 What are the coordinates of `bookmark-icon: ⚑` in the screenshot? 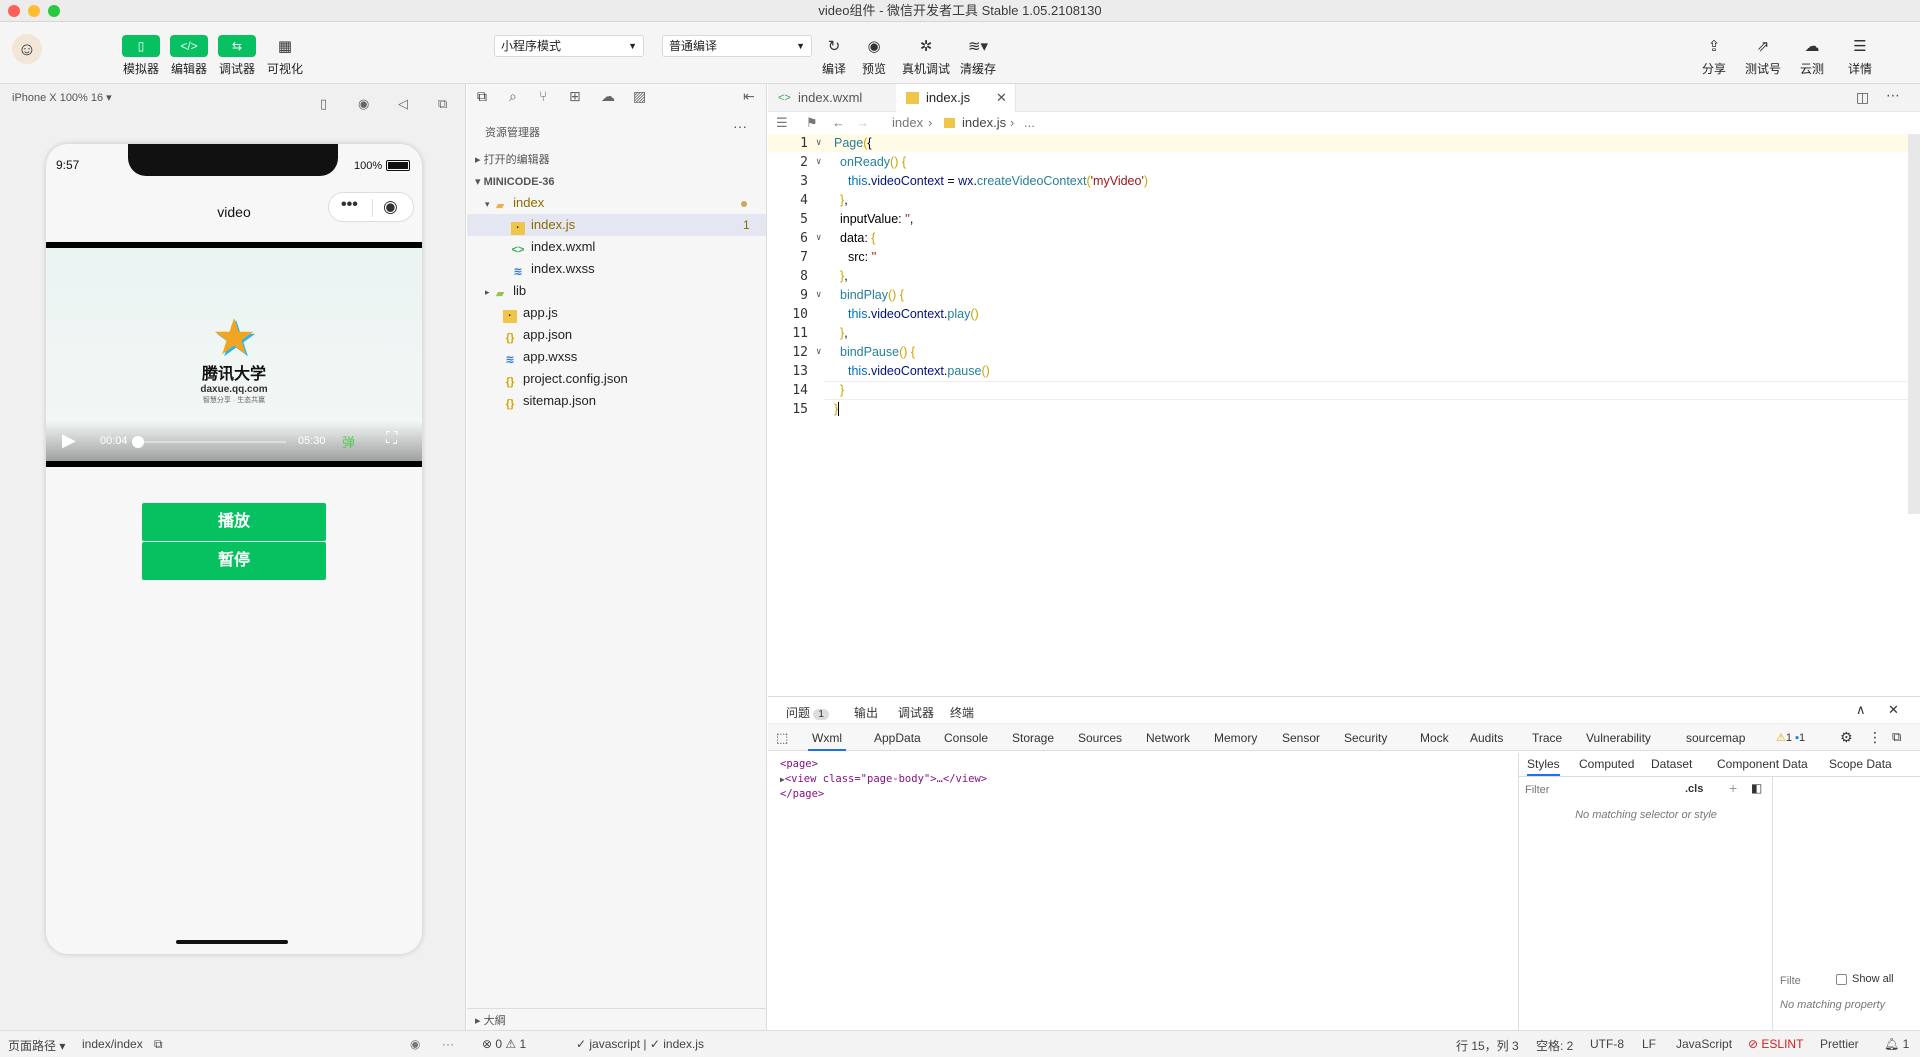 It's located at (812, 123).